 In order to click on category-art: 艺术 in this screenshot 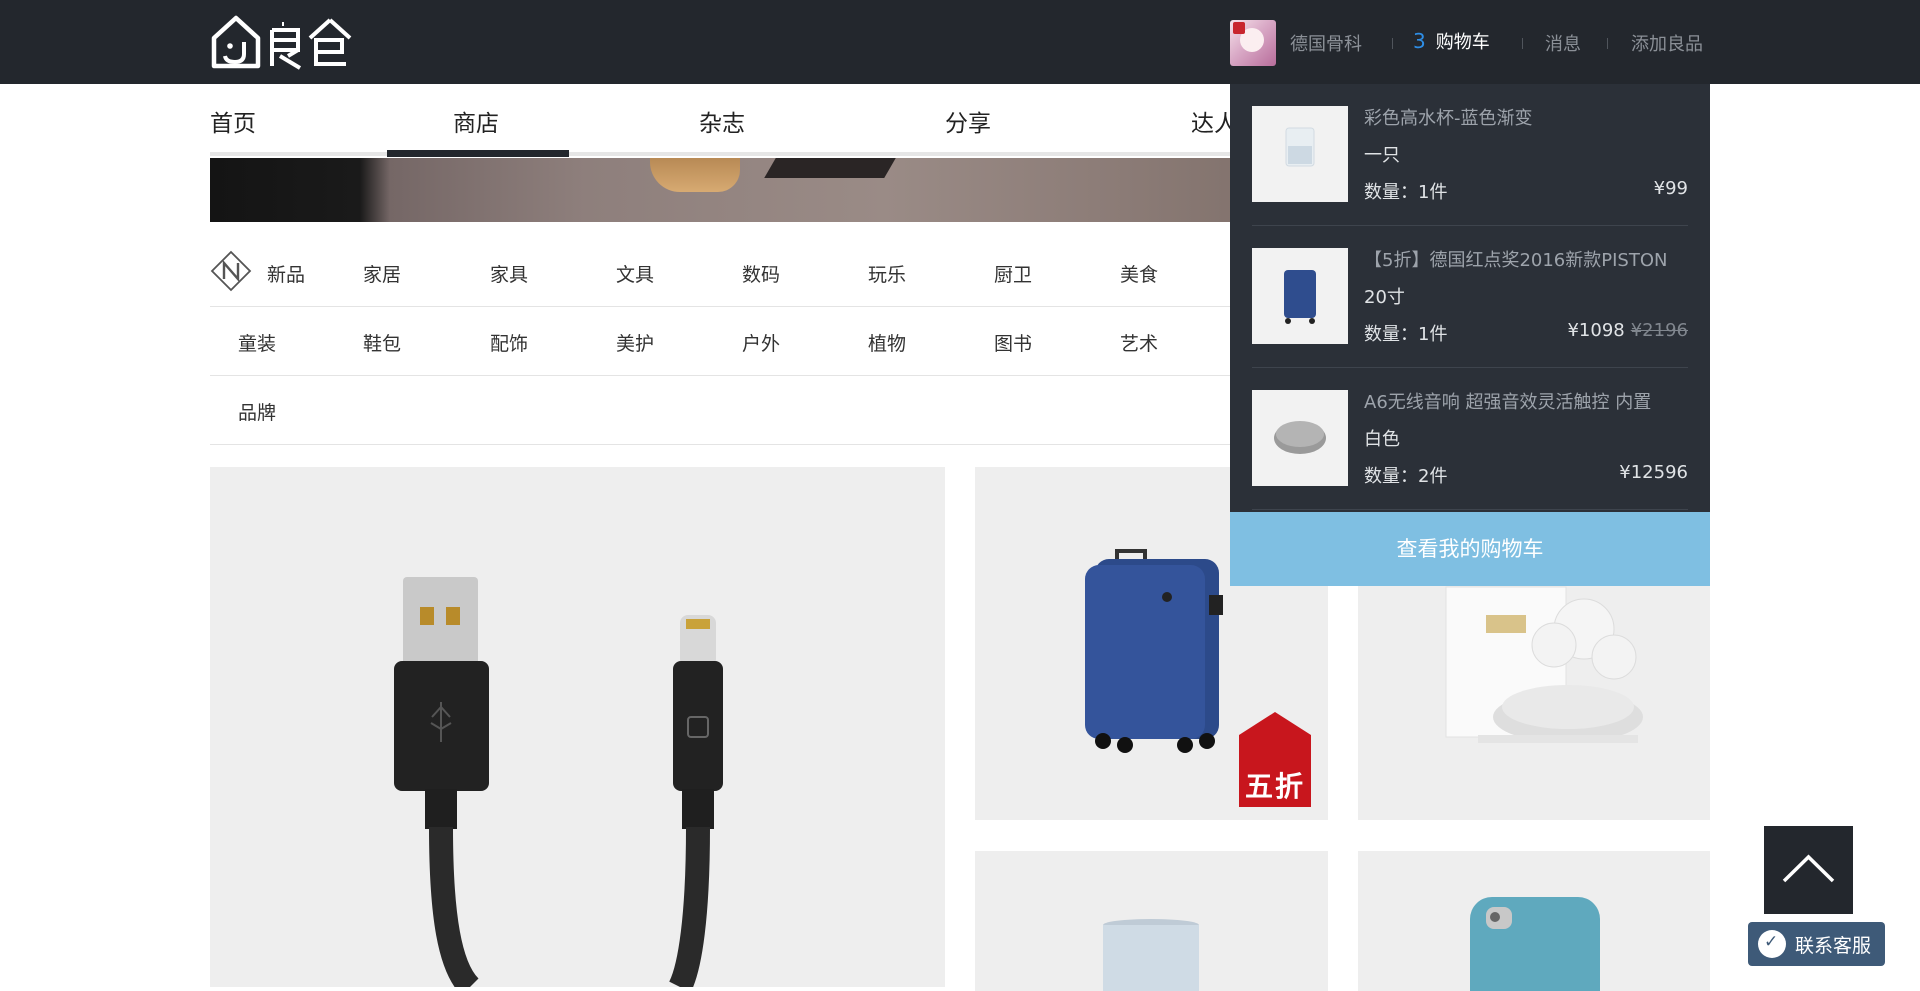, I will do `click(1139, 342)`.